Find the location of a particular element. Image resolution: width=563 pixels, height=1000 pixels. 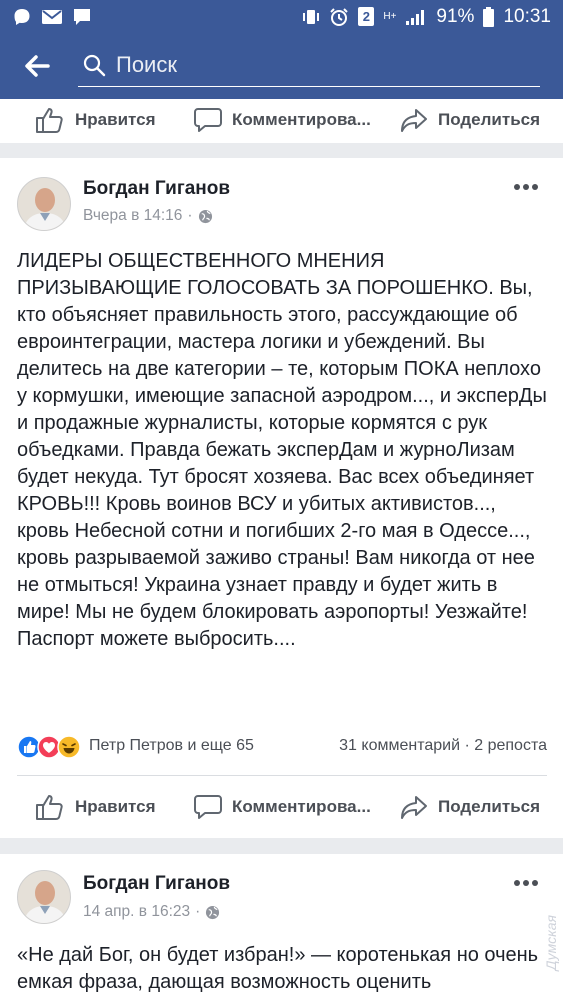

messenger-icon is located at coordinates (82, 16).